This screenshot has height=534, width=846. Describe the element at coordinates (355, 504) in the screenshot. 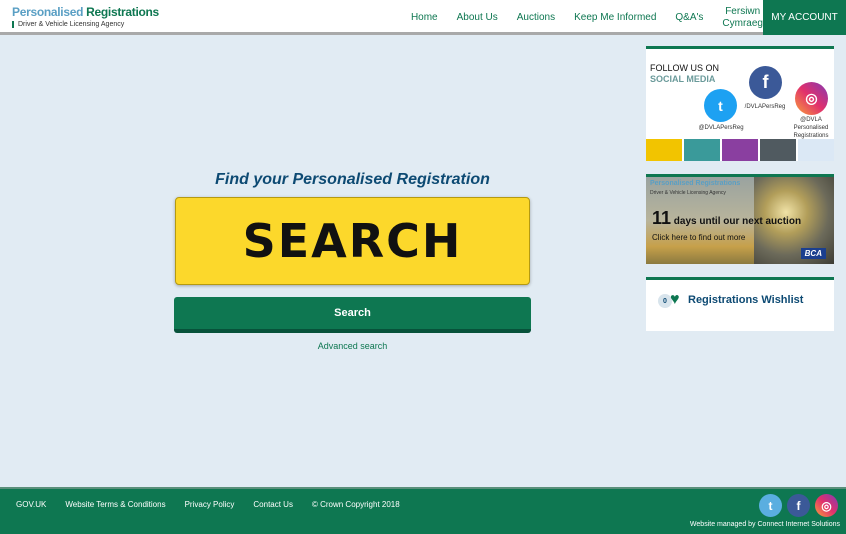

I see `copyright-text: © Crown Copyright 2018` at that location.